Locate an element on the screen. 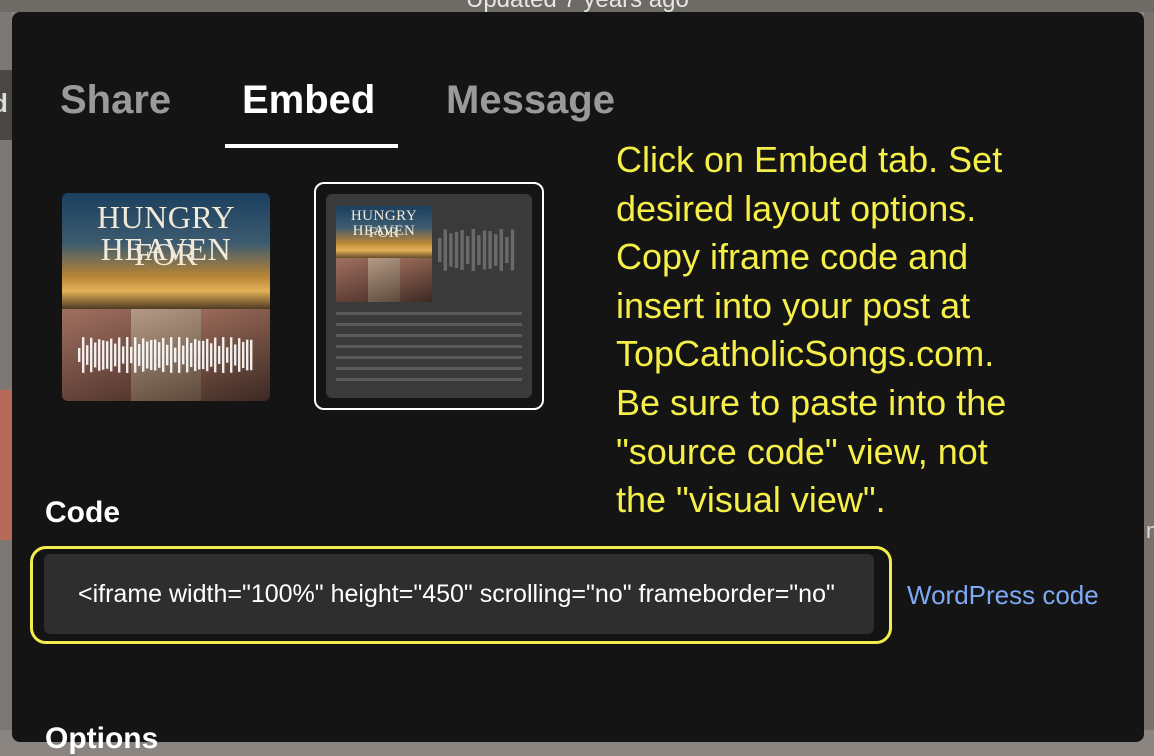  instruction-line: Copy iframe code and is located at coordinates (792, 257).